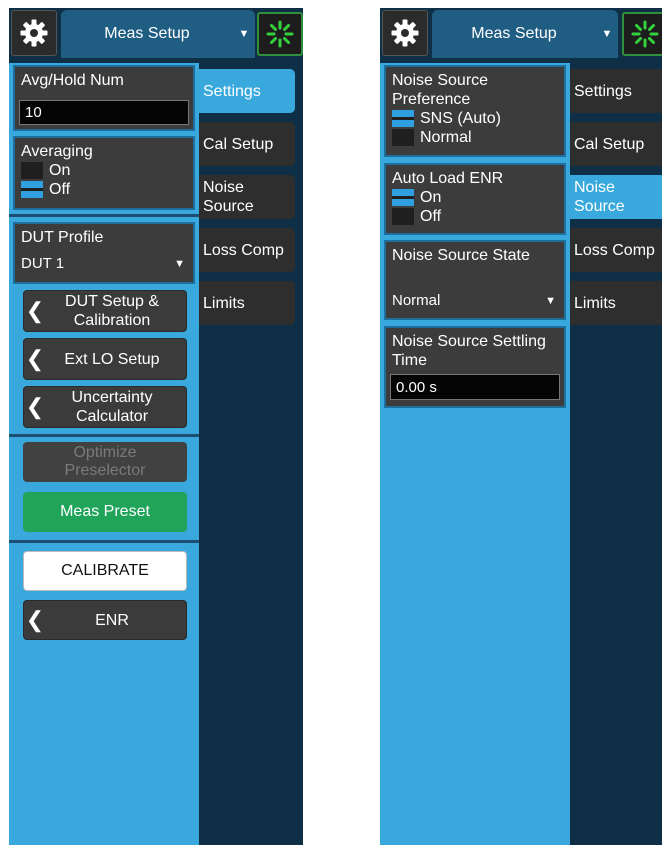 This screenshot has width=662, height=845. What do you see at coordinates (105, 462) in the screenshot?
I see `optimize-preselector-button: Optimize Preselector` at bounding box center [105, 462].